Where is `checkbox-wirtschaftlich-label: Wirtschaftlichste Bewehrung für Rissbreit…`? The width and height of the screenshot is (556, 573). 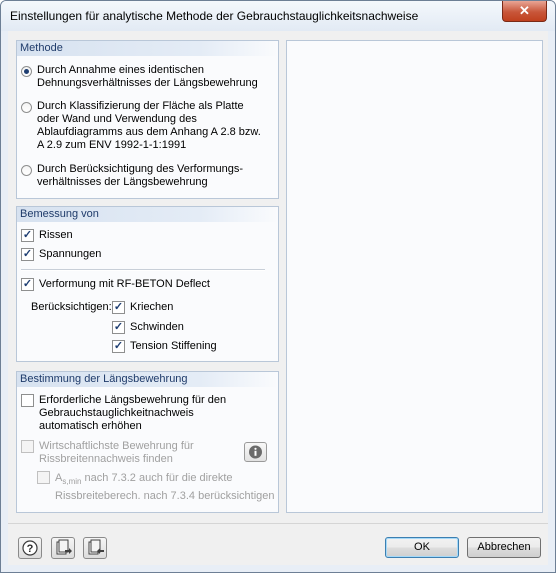
checkbox-wirtschaftlich-label: Wirtschaftlichste Bewehrung für Rissbreit… is located at coordinates (116, 452).